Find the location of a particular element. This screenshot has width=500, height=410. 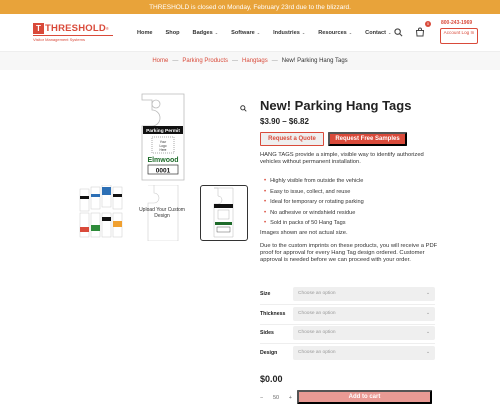

option-label: Thickness is located at coordinates (273, 313).